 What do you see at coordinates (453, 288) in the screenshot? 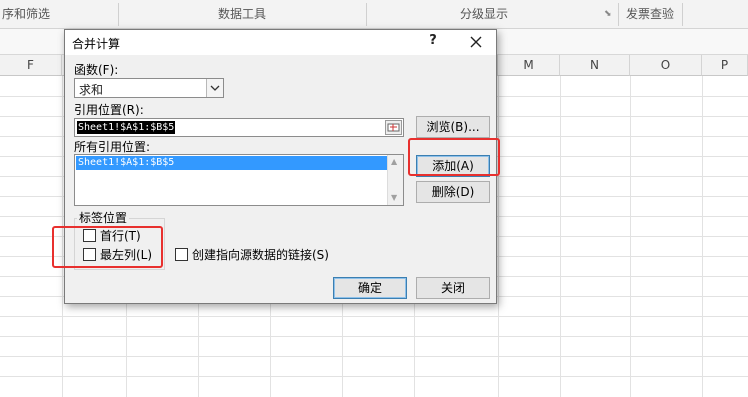
I see `close-button: 关闭` at bounding box center [453, 288].